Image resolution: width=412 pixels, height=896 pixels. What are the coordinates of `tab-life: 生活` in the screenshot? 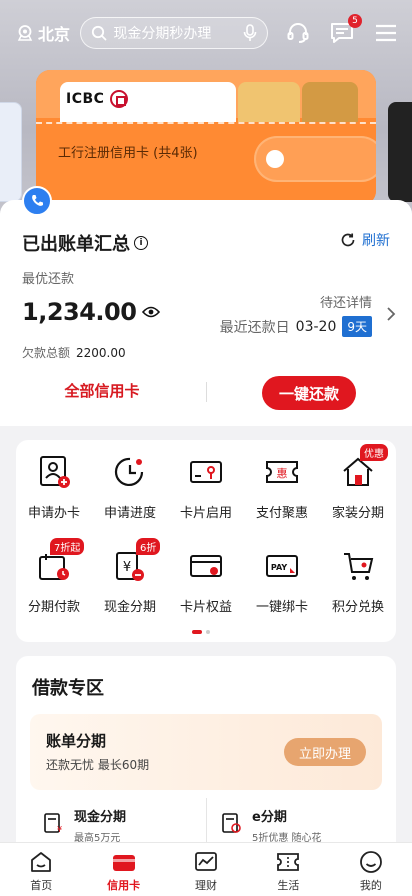 It's located at (288, 869).